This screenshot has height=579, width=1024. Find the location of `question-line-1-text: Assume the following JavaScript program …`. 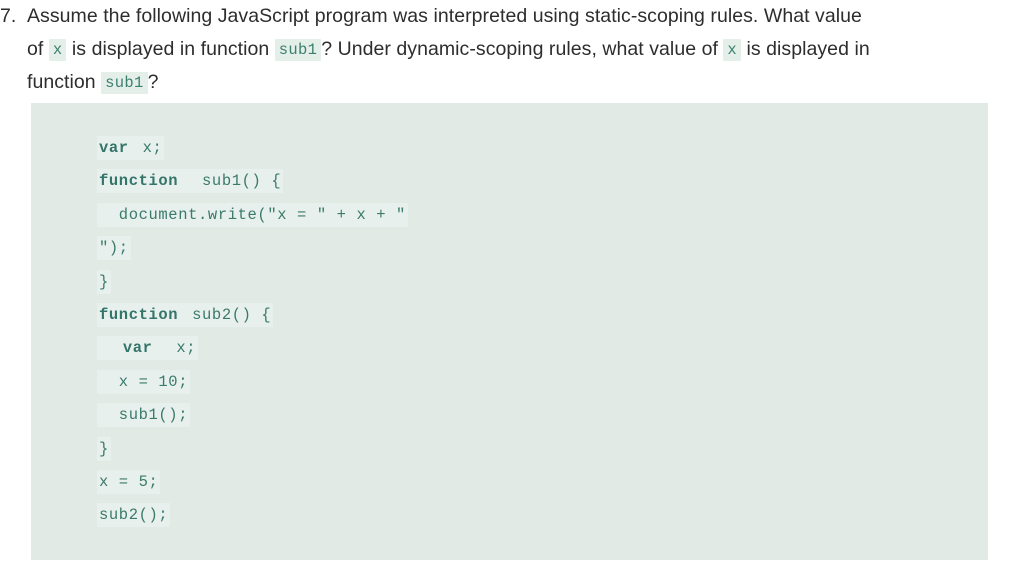

question-line-1-text: Assume the following JavaScript program … is located at coordinates (444, 16).